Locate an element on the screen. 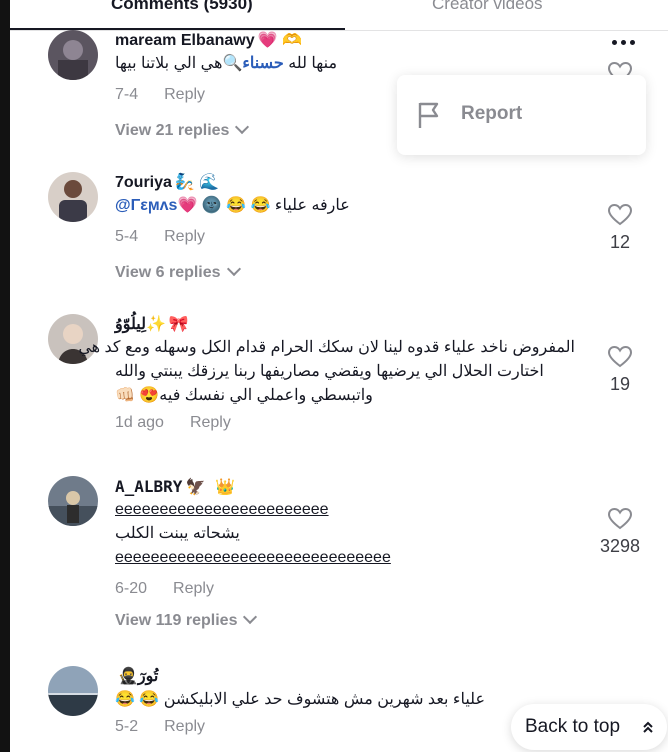  comment-username: maream Elbanawy 💗 🫶 is located at coordinates (345, 41).